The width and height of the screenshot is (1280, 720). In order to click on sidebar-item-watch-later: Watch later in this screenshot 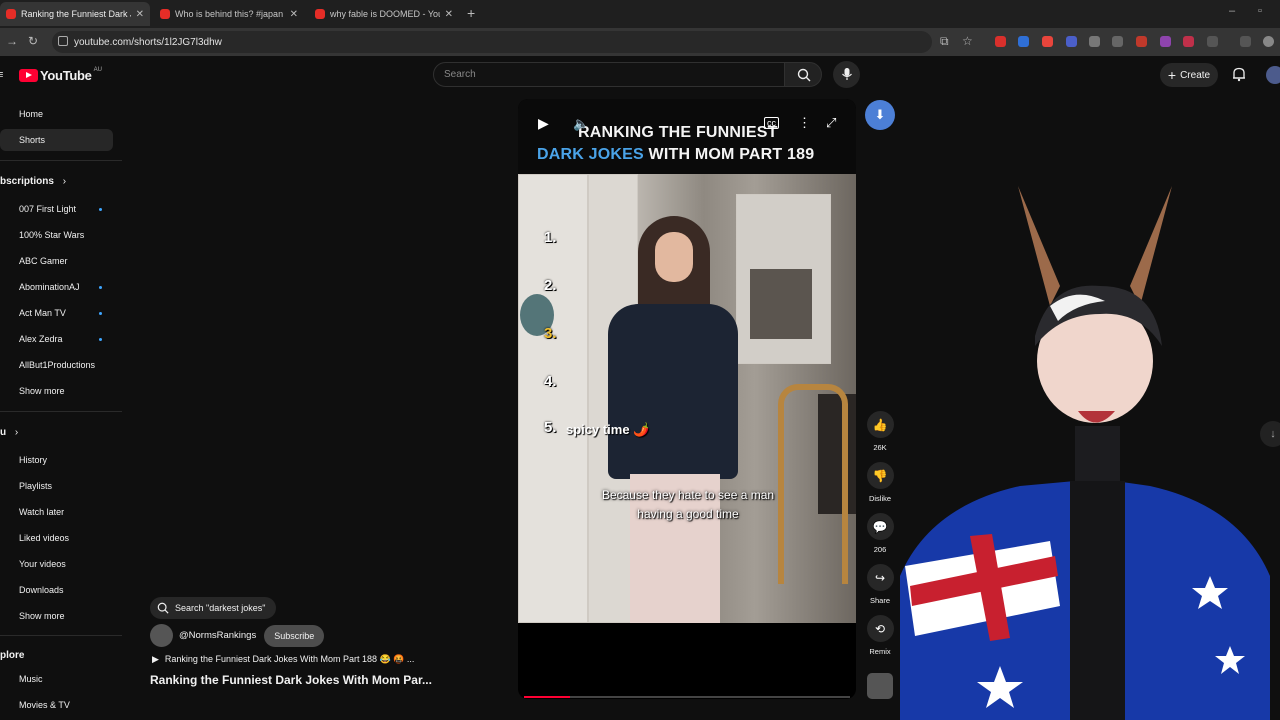, I will do `click(56, 512)`.